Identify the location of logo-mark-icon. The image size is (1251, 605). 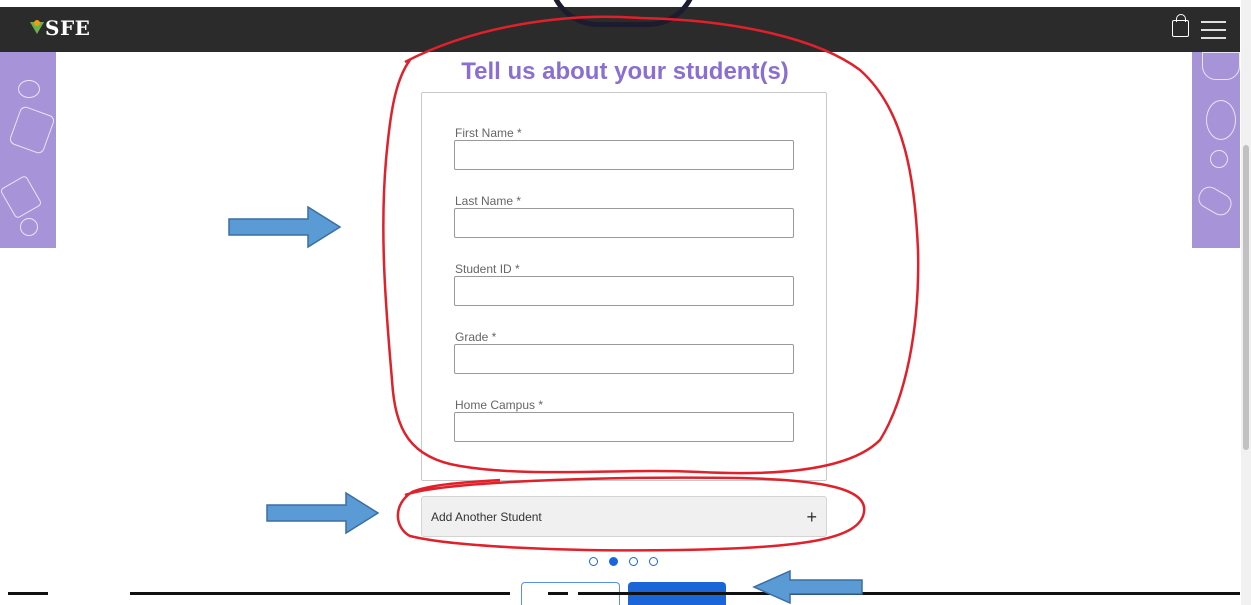
(37, 28).